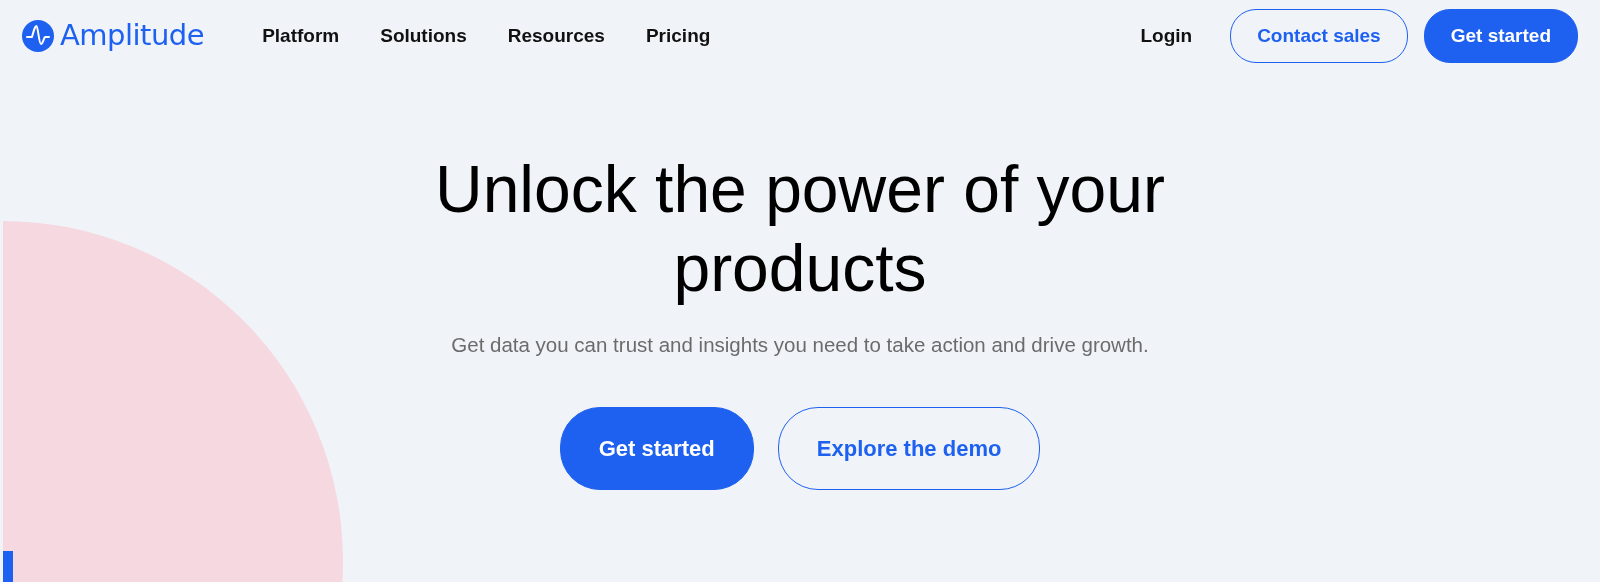 The height and width of the screenshot is (582, 1600). I want to click on secondary-button: Explore the demo, so click(909, 449).